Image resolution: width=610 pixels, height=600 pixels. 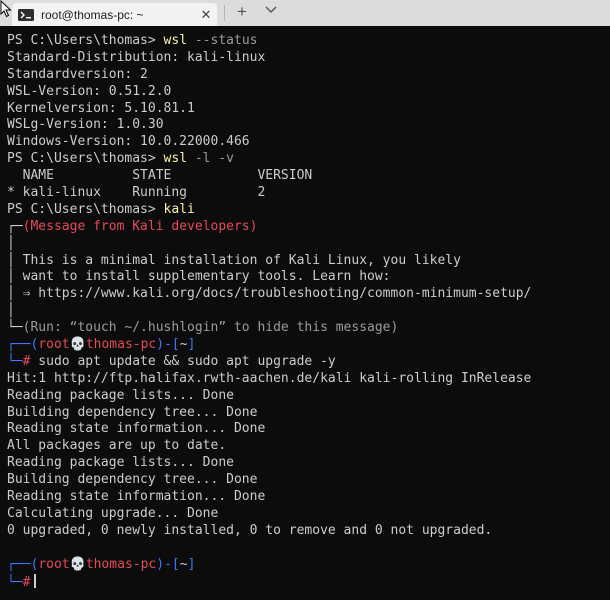 What do you see at coordinates (222, 40) in the screenshot?
I see `command-args: --status` at bounding box center [222, 40].